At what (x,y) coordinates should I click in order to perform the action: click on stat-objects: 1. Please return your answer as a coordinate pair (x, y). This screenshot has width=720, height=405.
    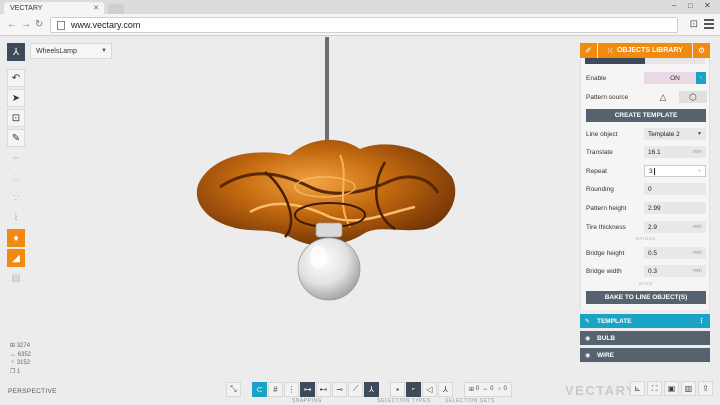
    Looking at the image, I should click on (19, 371).